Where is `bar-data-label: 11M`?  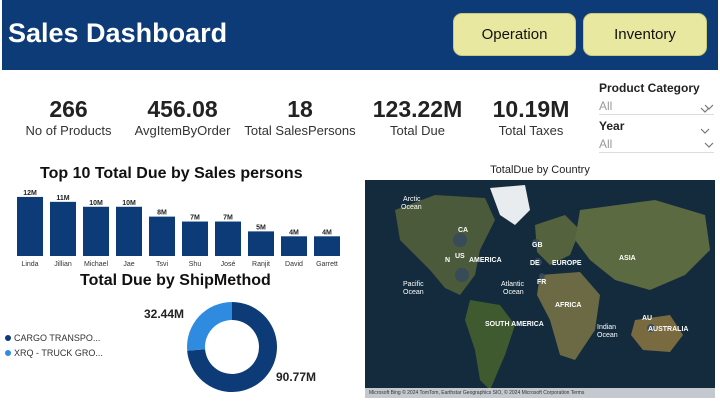
bar-data-label: 11M is located at coordinates (62, 198).